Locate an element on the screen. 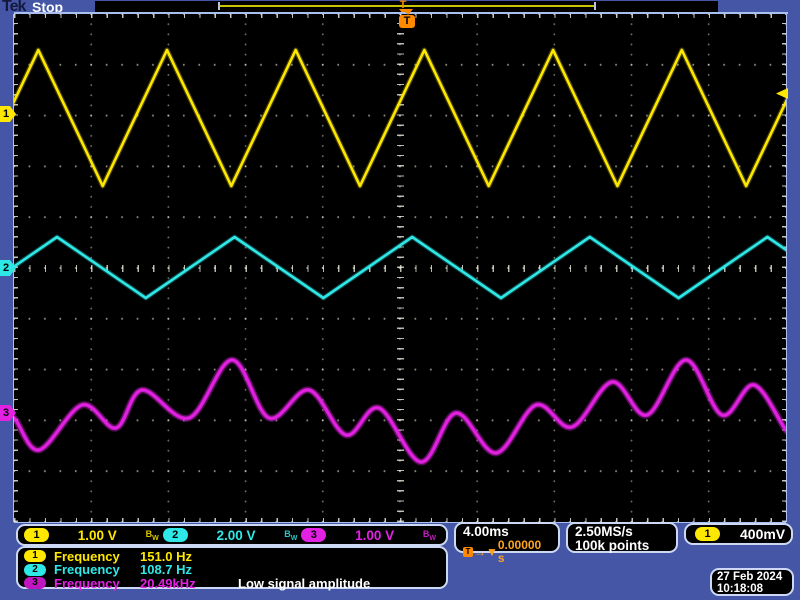  record-length: 100k points is located at coordinates (612, 545).